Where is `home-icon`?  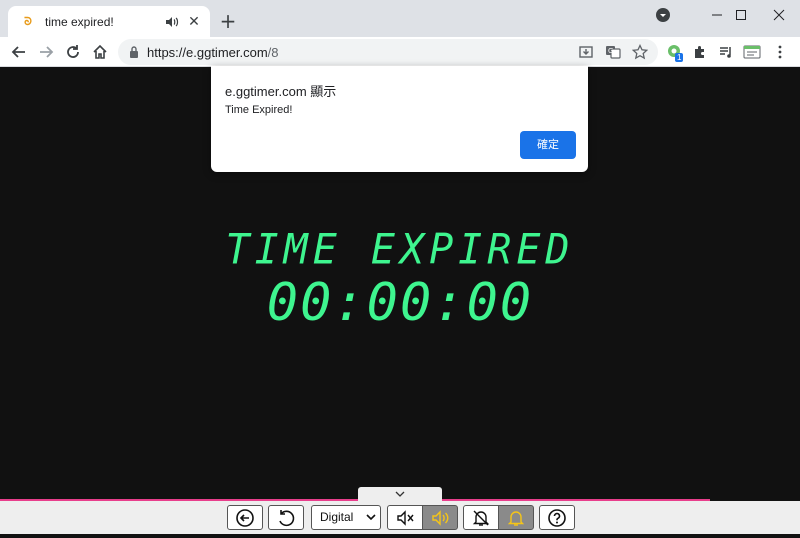 home-icon is located at coordinates (100, 52).